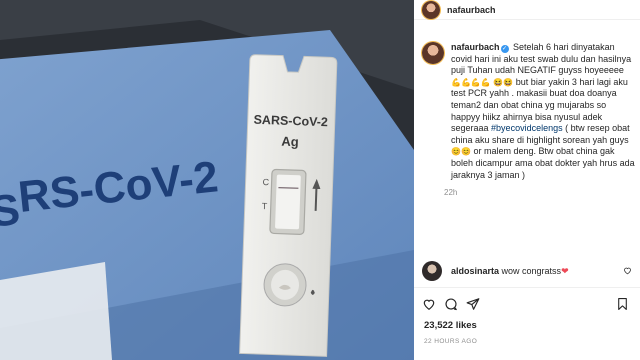 This screenshot has width=640, height=360. Describe the element at coordinates (265, 206) in the screenshot. I see `label-t: T` at that location.